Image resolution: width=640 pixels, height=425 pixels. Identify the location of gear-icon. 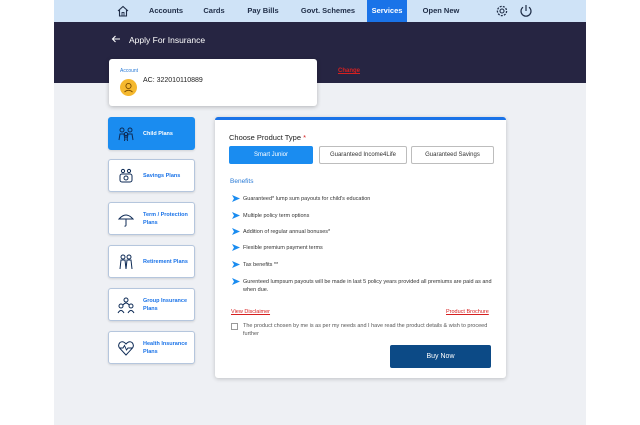
(502, 11).